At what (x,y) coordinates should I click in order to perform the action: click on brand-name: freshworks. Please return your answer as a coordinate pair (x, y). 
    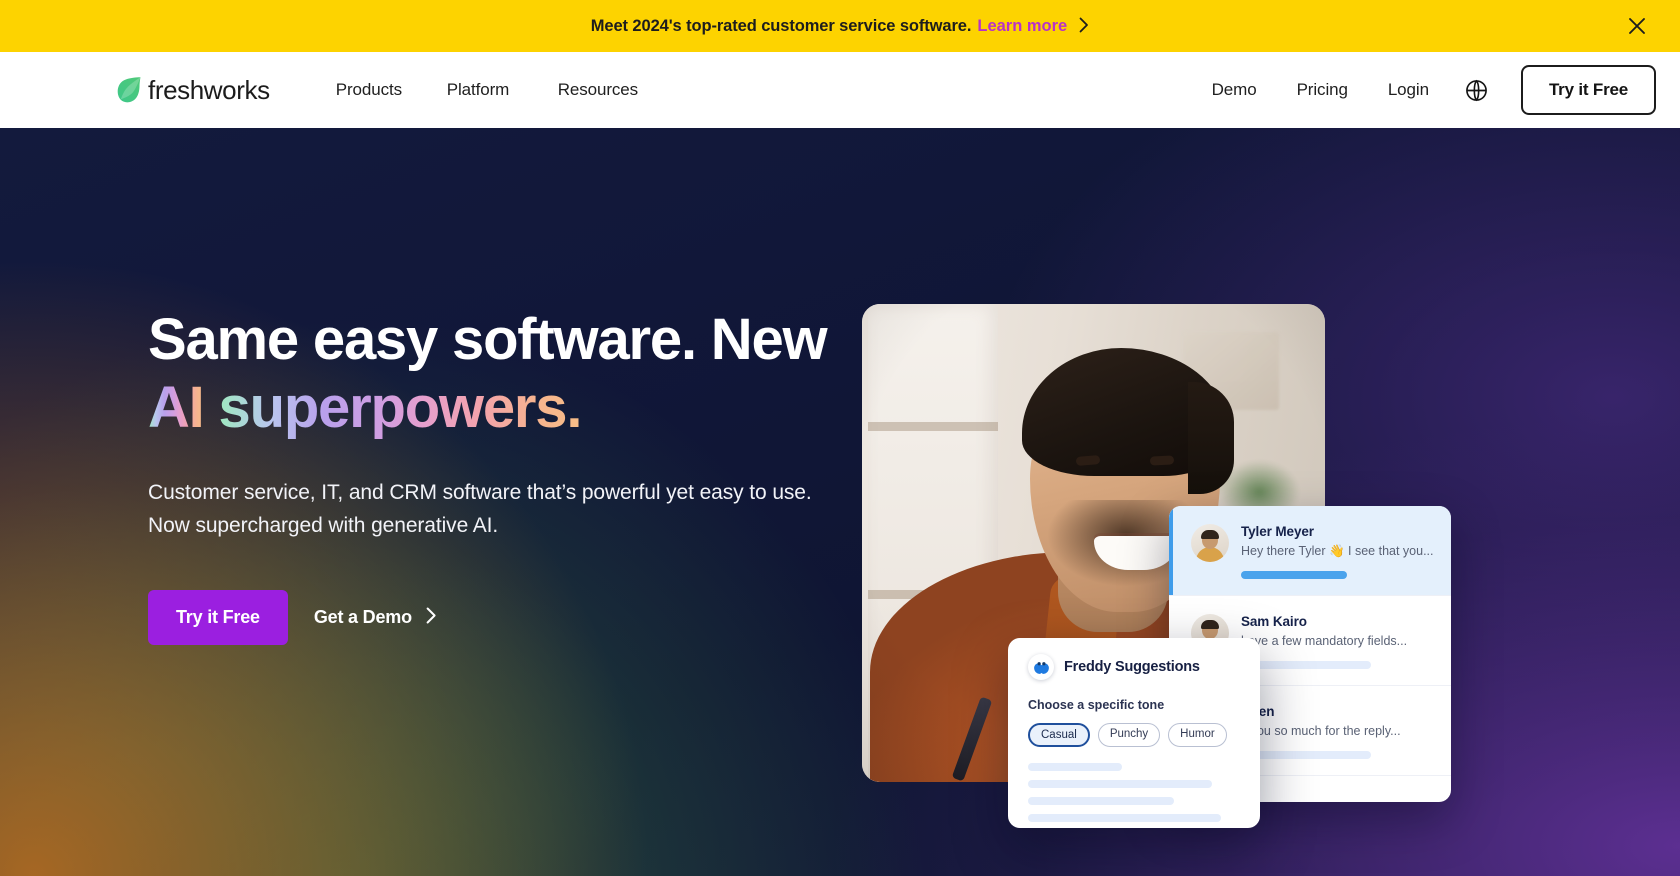
    Looking at the image, I should click on (209, 89).